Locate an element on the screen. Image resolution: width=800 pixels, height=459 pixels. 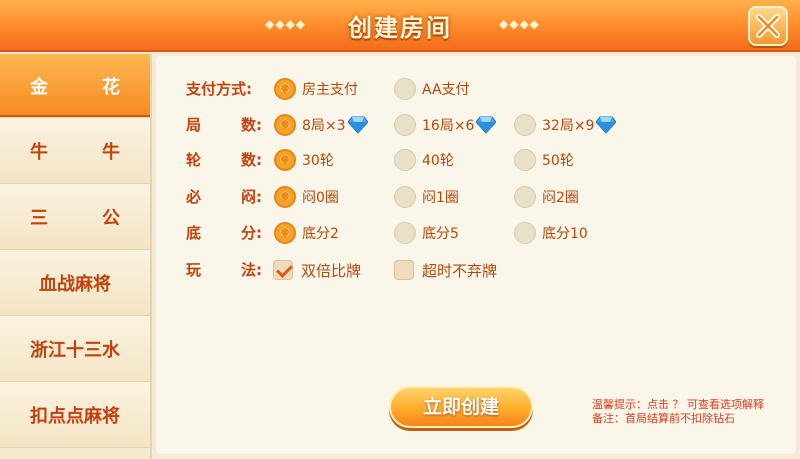
header-deco-right: ◆◆◆◆ is located at coordinates (519, 24).